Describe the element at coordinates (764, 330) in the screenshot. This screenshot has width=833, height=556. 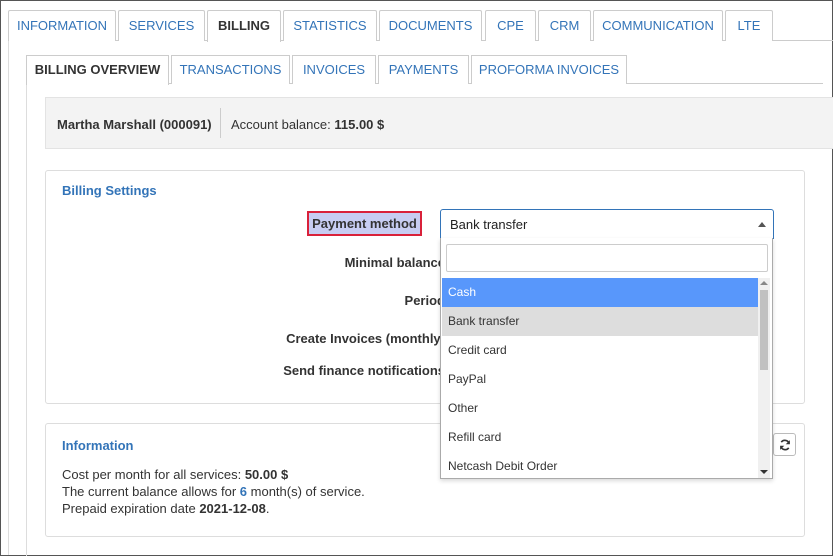
I see `scrollbar-thumb` at that location.